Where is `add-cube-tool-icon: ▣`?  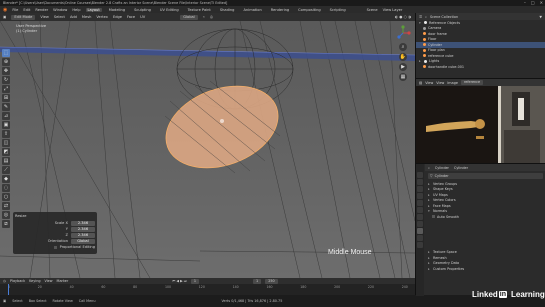 add-cube-tool-icon: ▣ is located at coordinates (6, 125).